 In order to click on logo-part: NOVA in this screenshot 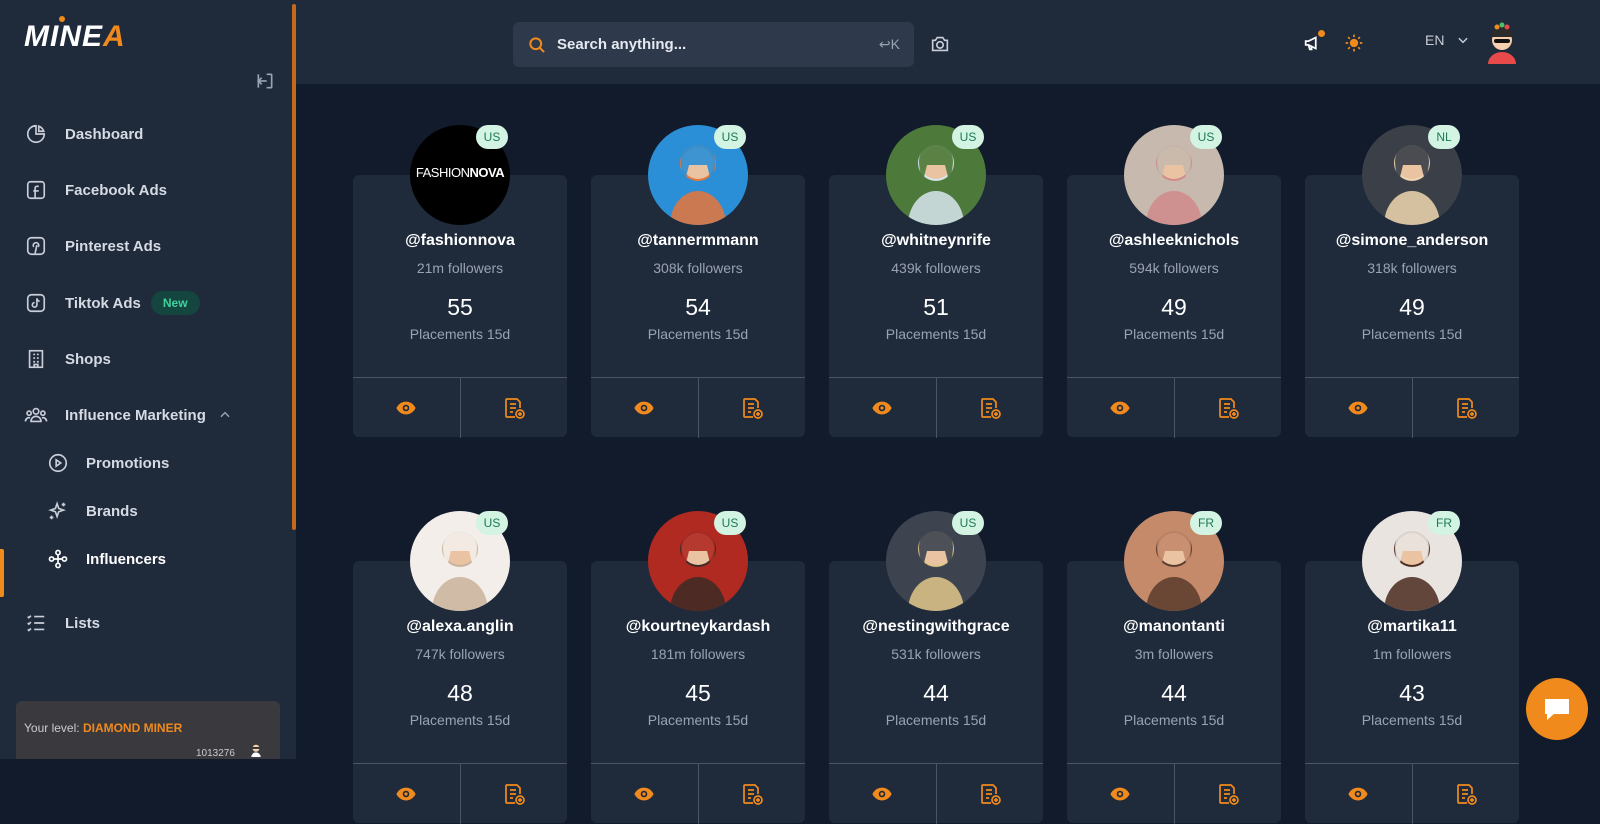, I will do `click(487, 172)`.